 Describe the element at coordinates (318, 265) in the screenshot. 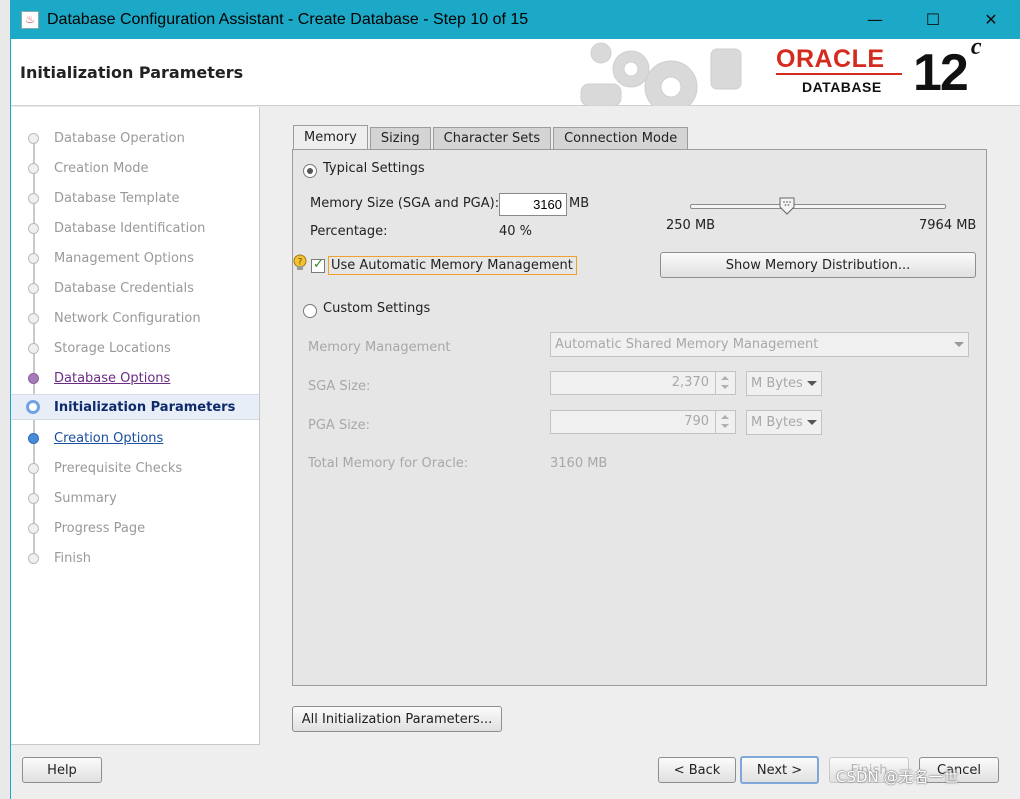

I see `amm-checkbox` at that location.